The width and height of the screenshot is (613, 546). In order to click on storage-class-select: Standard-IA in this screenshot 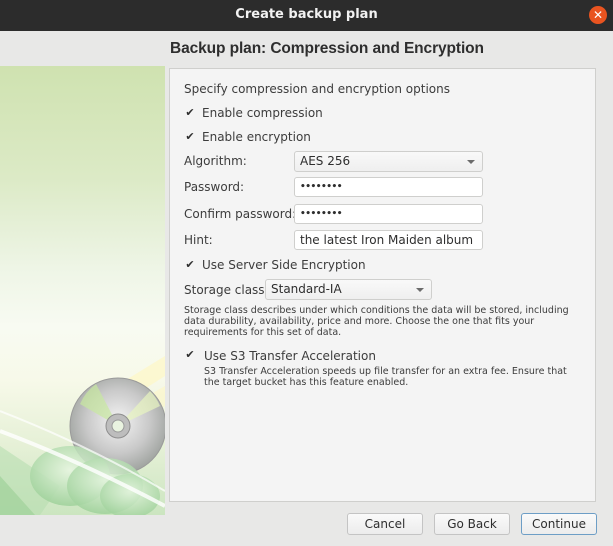, I will do `click(348, 289)`.